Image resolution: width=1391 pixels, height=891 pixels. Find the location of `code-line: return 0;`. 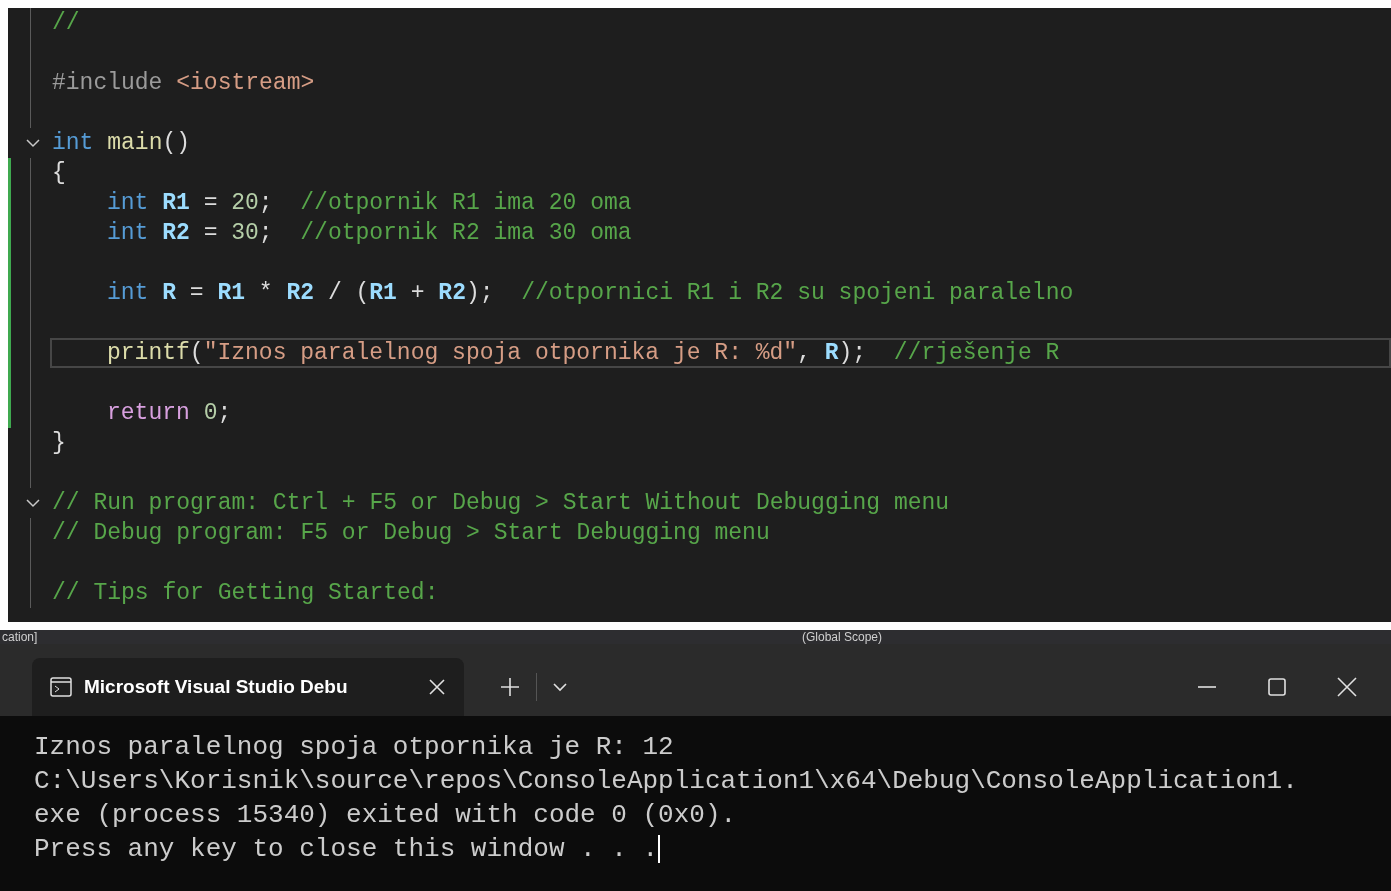

code-line: return 0; is located at coordinates (169, 413).